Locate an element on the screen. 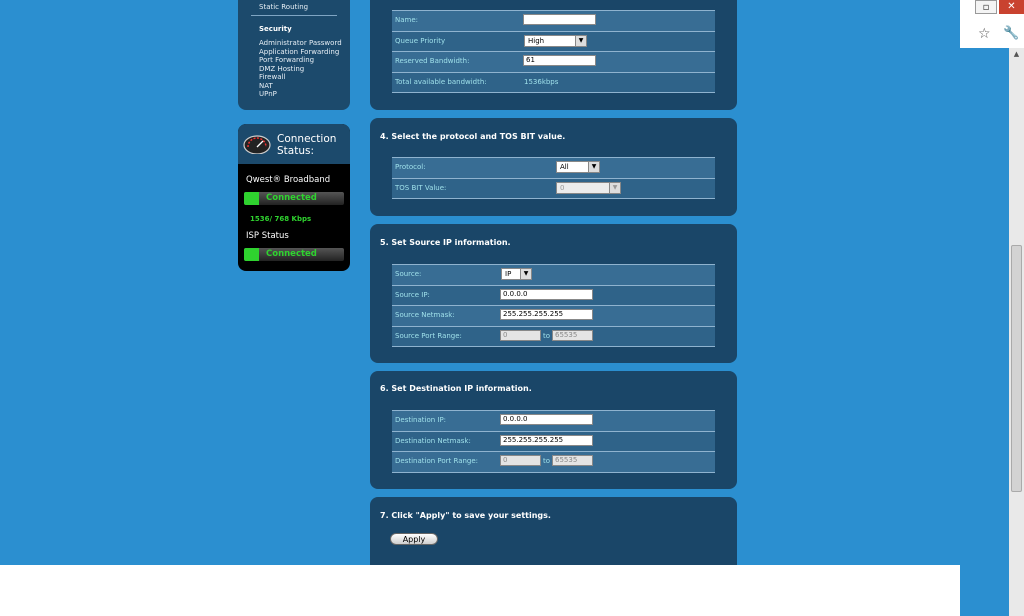 The height and width of the screenshot is (616, 1024). source-netmask-row: Source Netmask: 255.255.255.255 is located at coordinates (553, 316).